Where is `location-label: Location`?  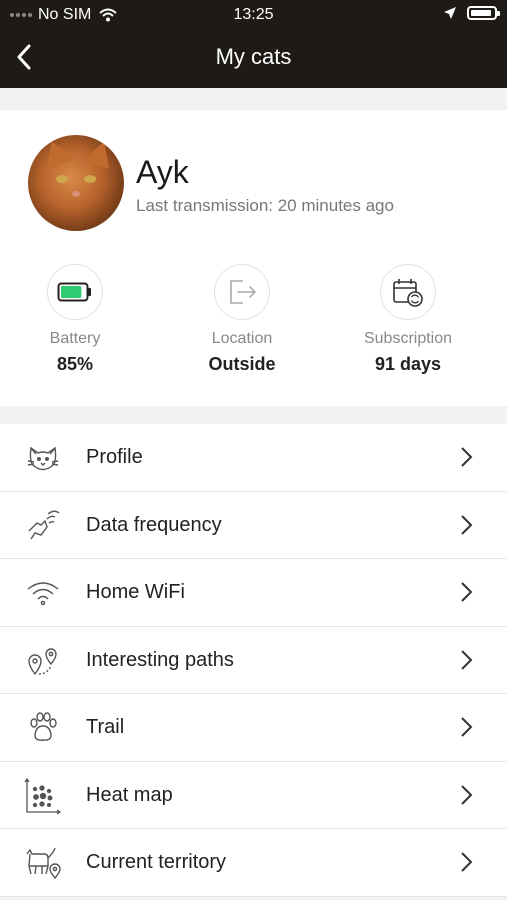
location-label: Location is located at coordinates (242, 338).